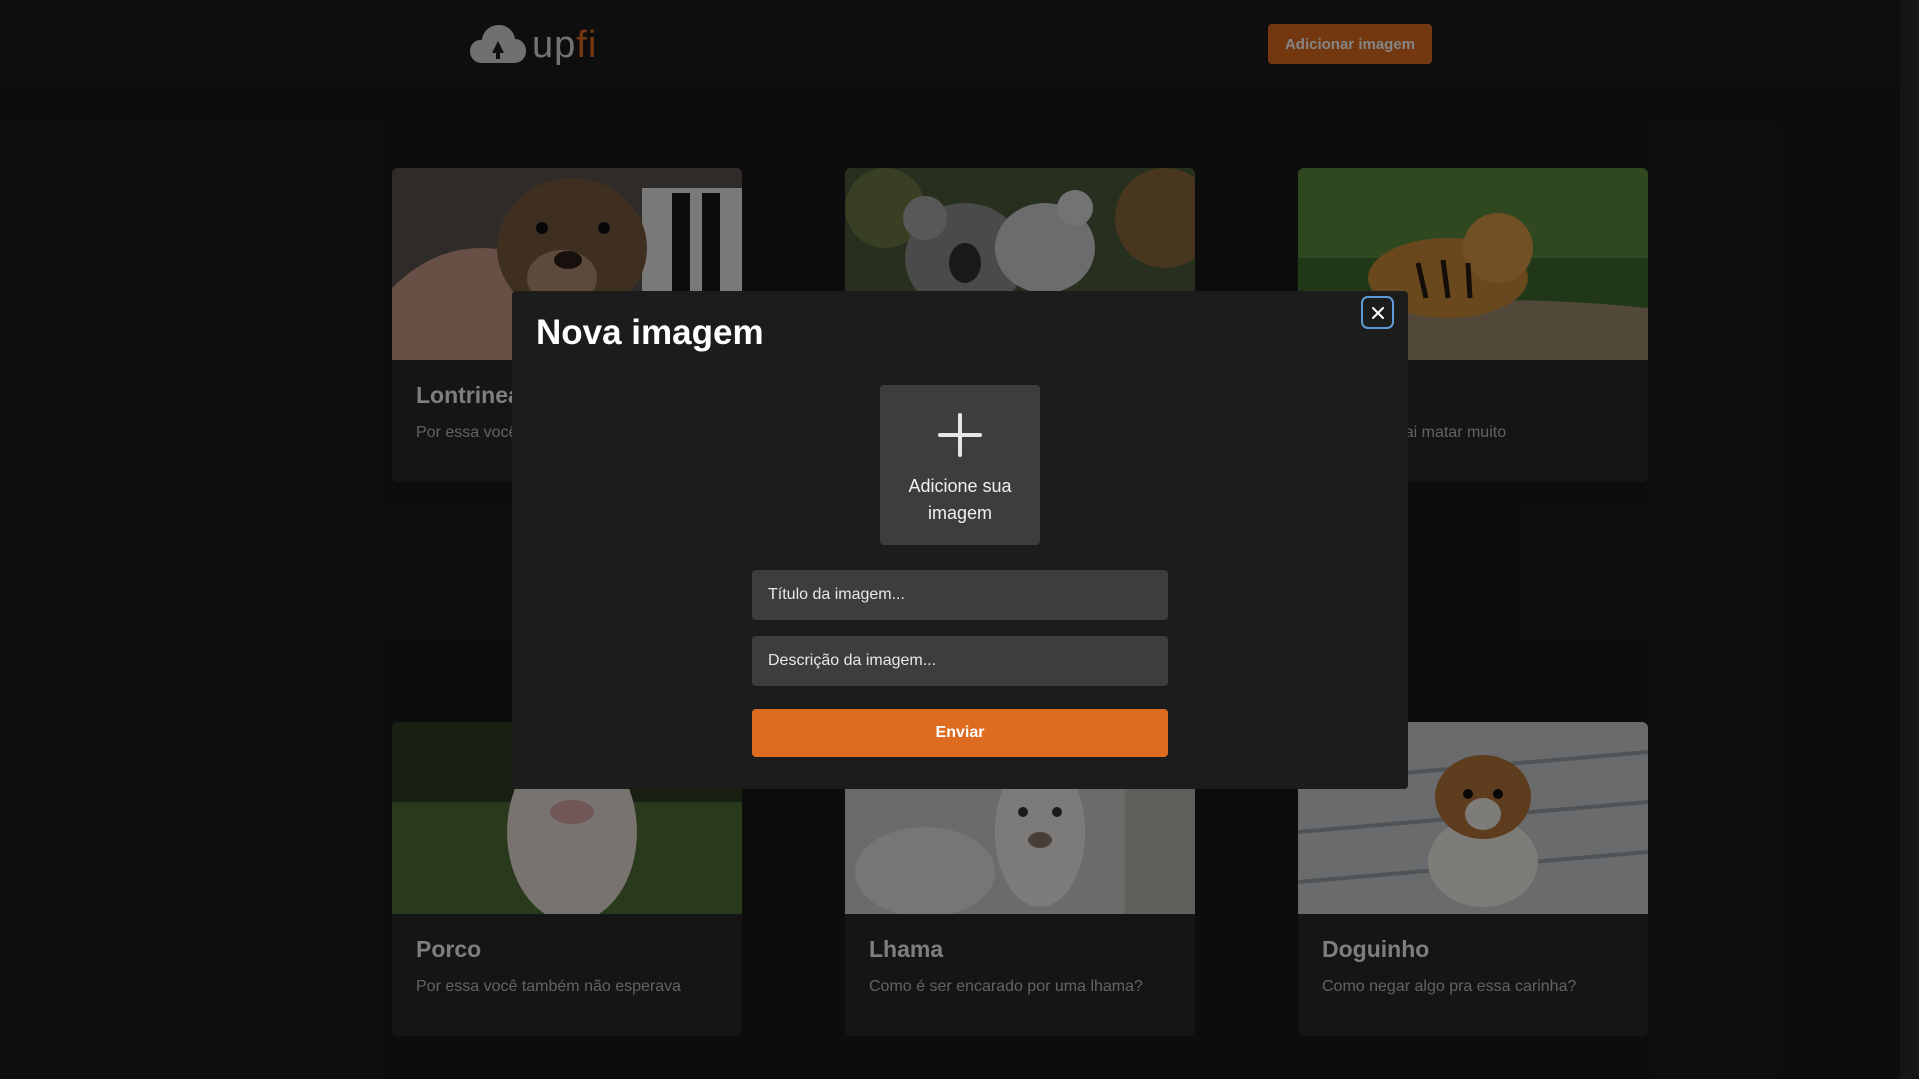 The image size is (1919, 1079). I want to click on image-description-input, so click(960, 661).